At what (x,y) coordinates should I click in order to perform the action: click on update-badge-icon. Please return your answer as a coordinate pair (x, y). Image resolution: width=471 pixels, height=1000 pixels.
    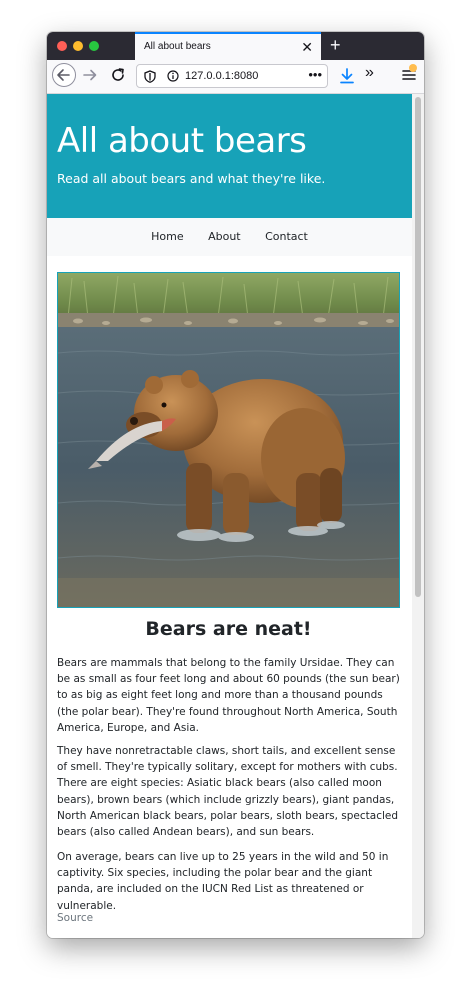
    Looking at the image, I should click on (413, 68).